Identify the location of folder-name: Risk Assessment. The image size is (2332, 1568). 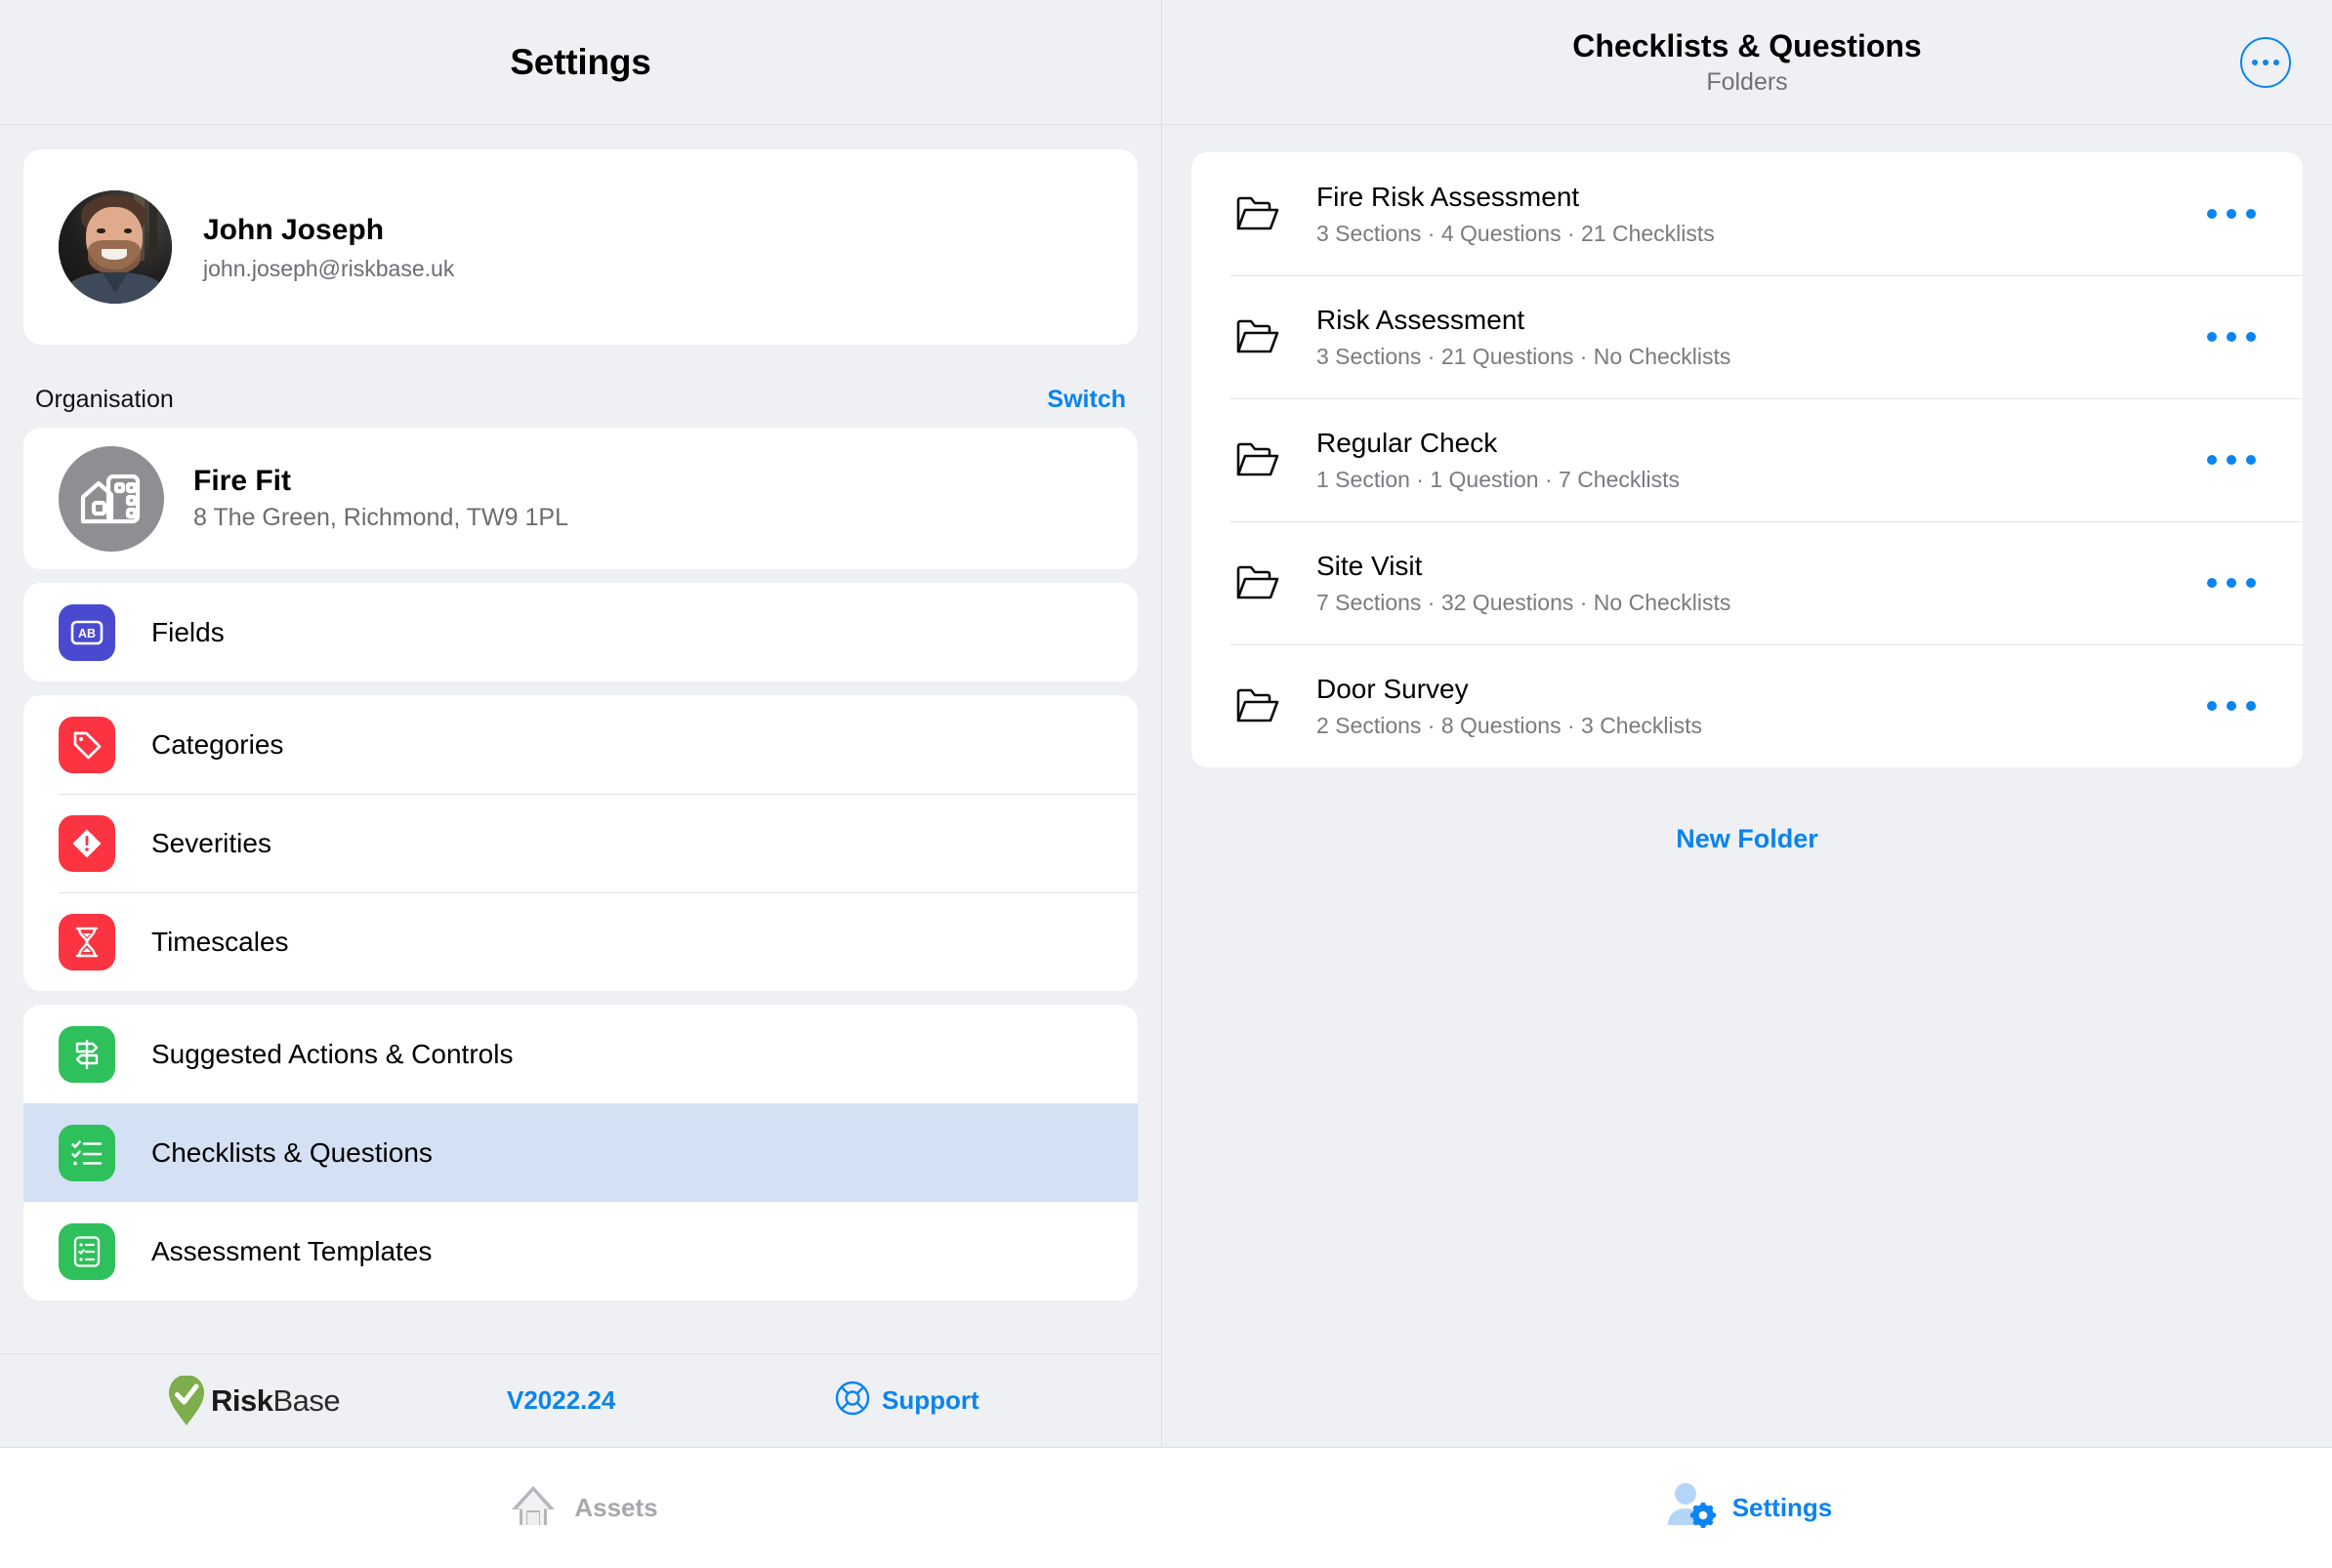
(1420, 320).